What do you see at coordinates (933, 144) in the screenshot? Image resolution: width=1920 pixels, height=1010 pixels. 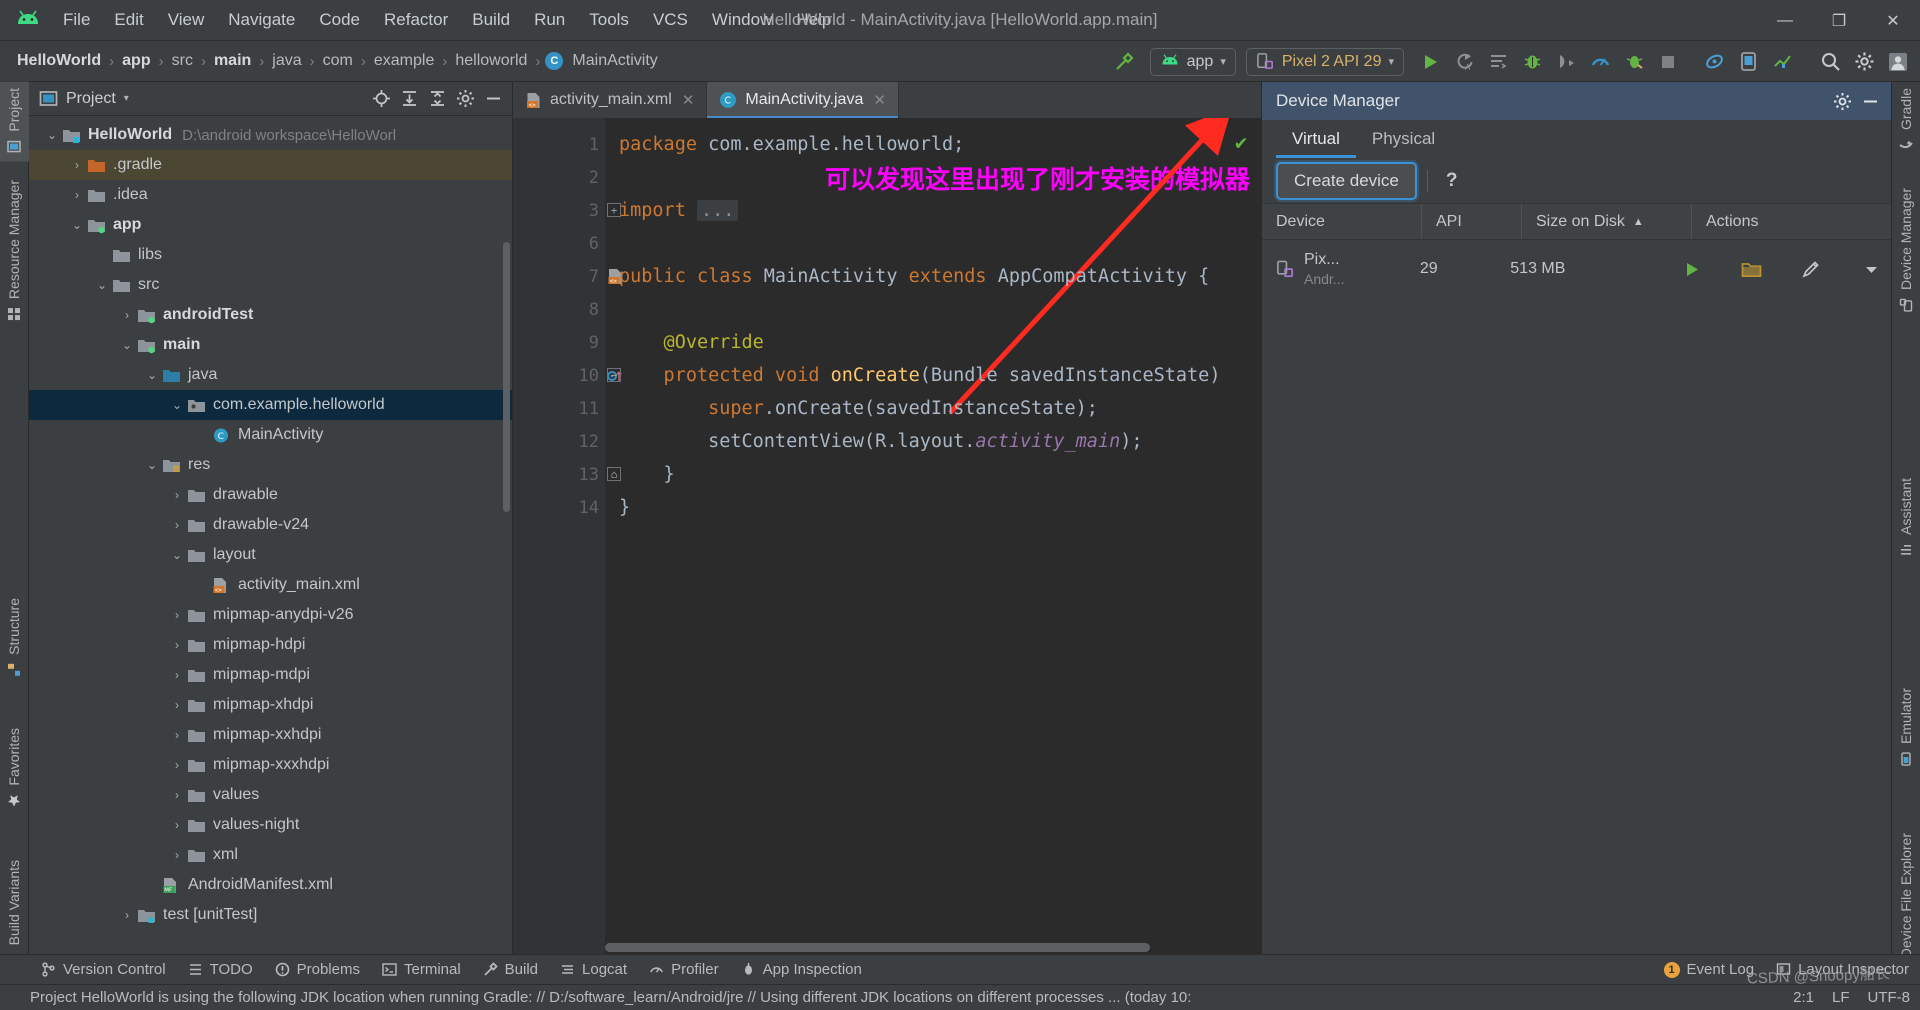 I see `code-line: package com.example.helloworld;` at bounding box center [933, 144].